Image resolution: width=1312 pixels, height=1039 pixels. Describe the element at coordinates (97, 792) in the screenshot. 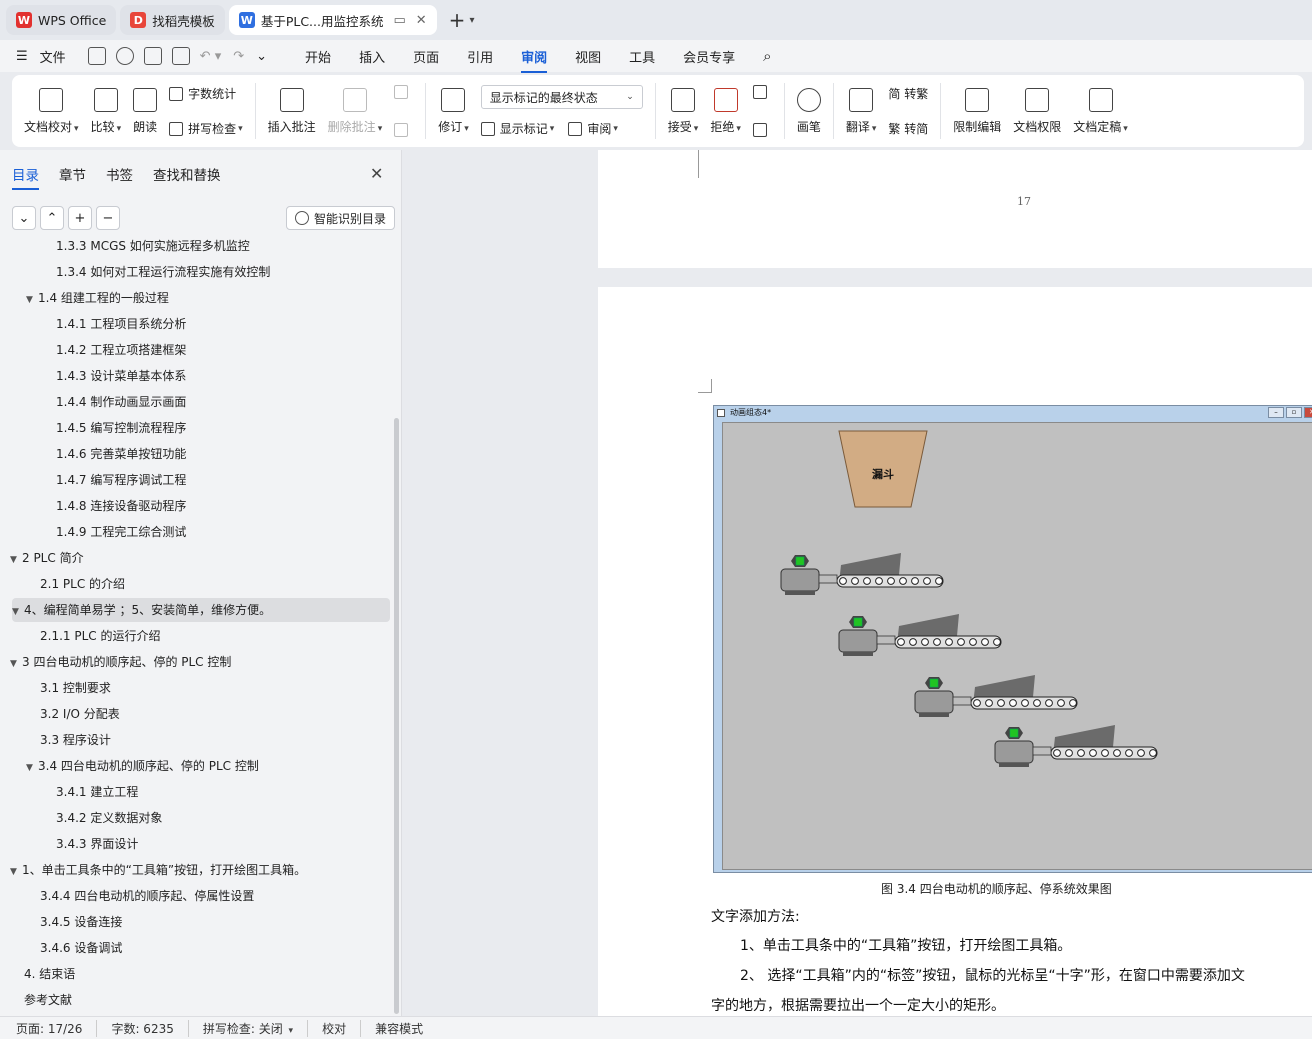

I see `toc-item: 3.4.1 建立工程` at that location.